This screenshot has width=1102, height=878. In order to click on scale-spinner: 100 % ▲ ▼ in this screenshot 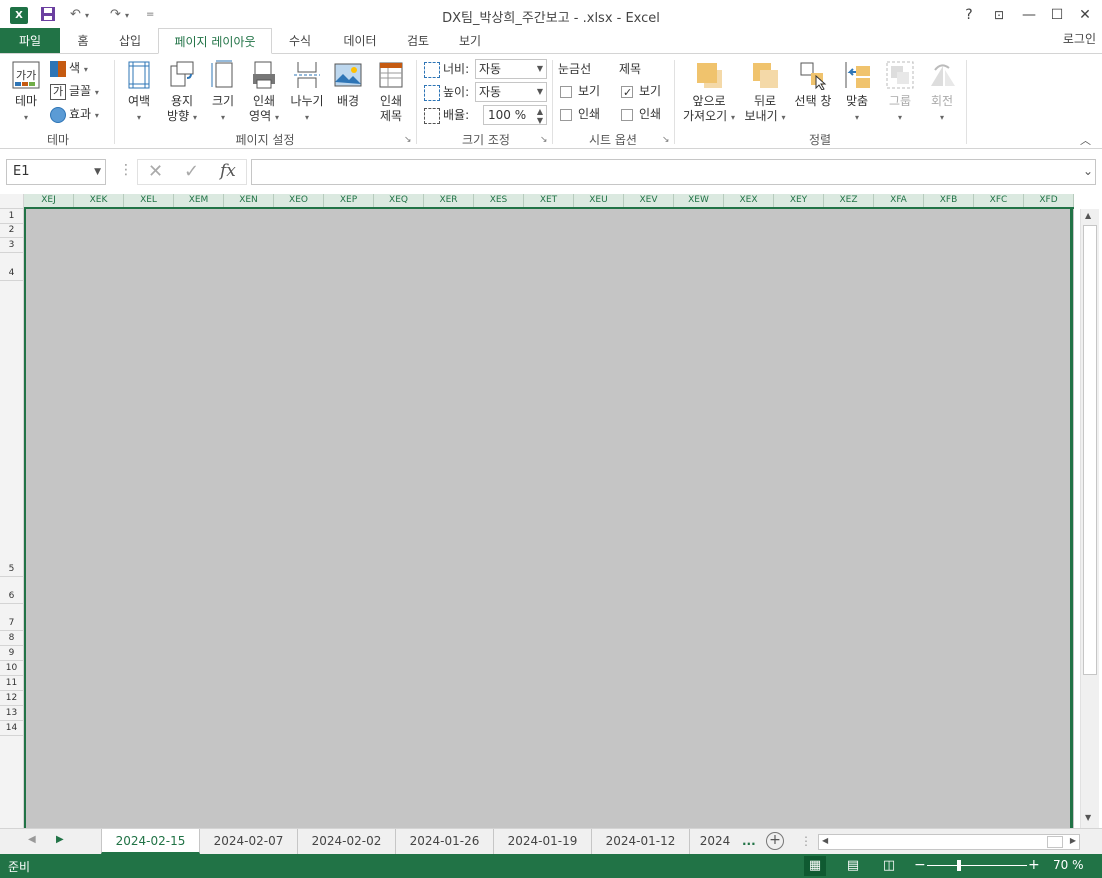, I will do `click(515, 115)`.